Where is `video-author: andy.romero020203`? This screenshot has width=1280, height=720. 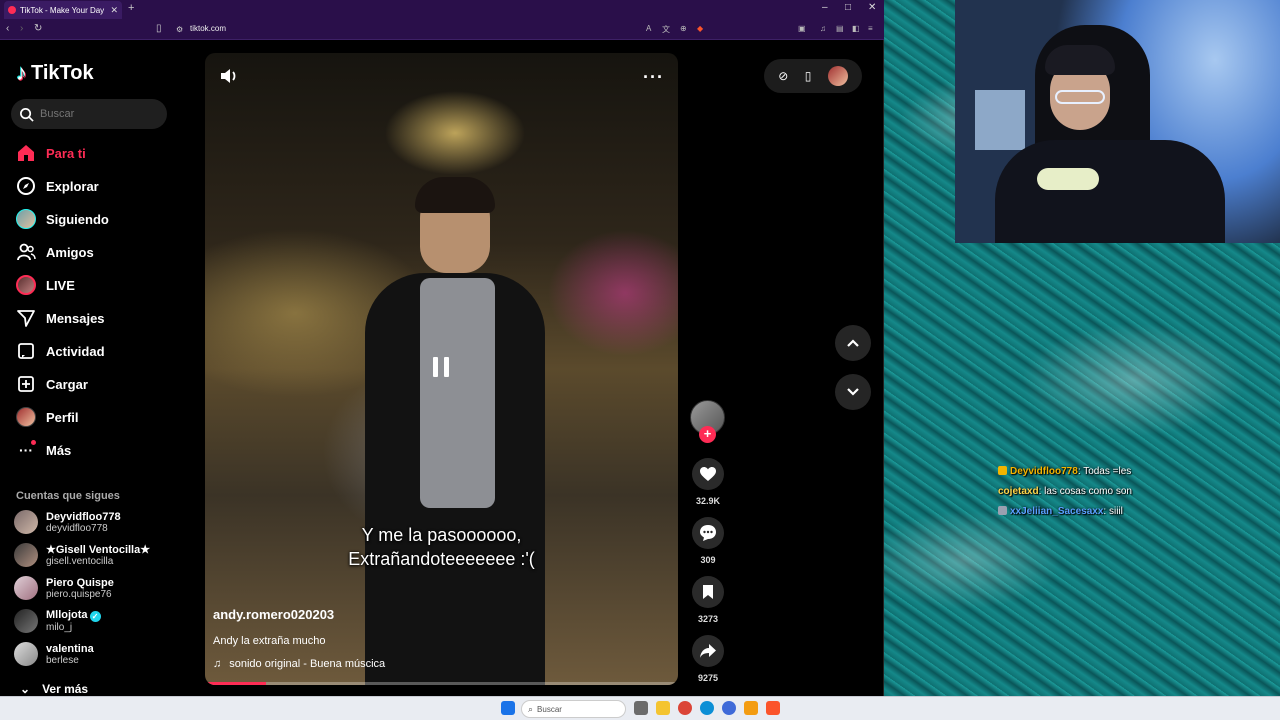
video-author: andy.romero020203 is located at coordinates (273, 614).